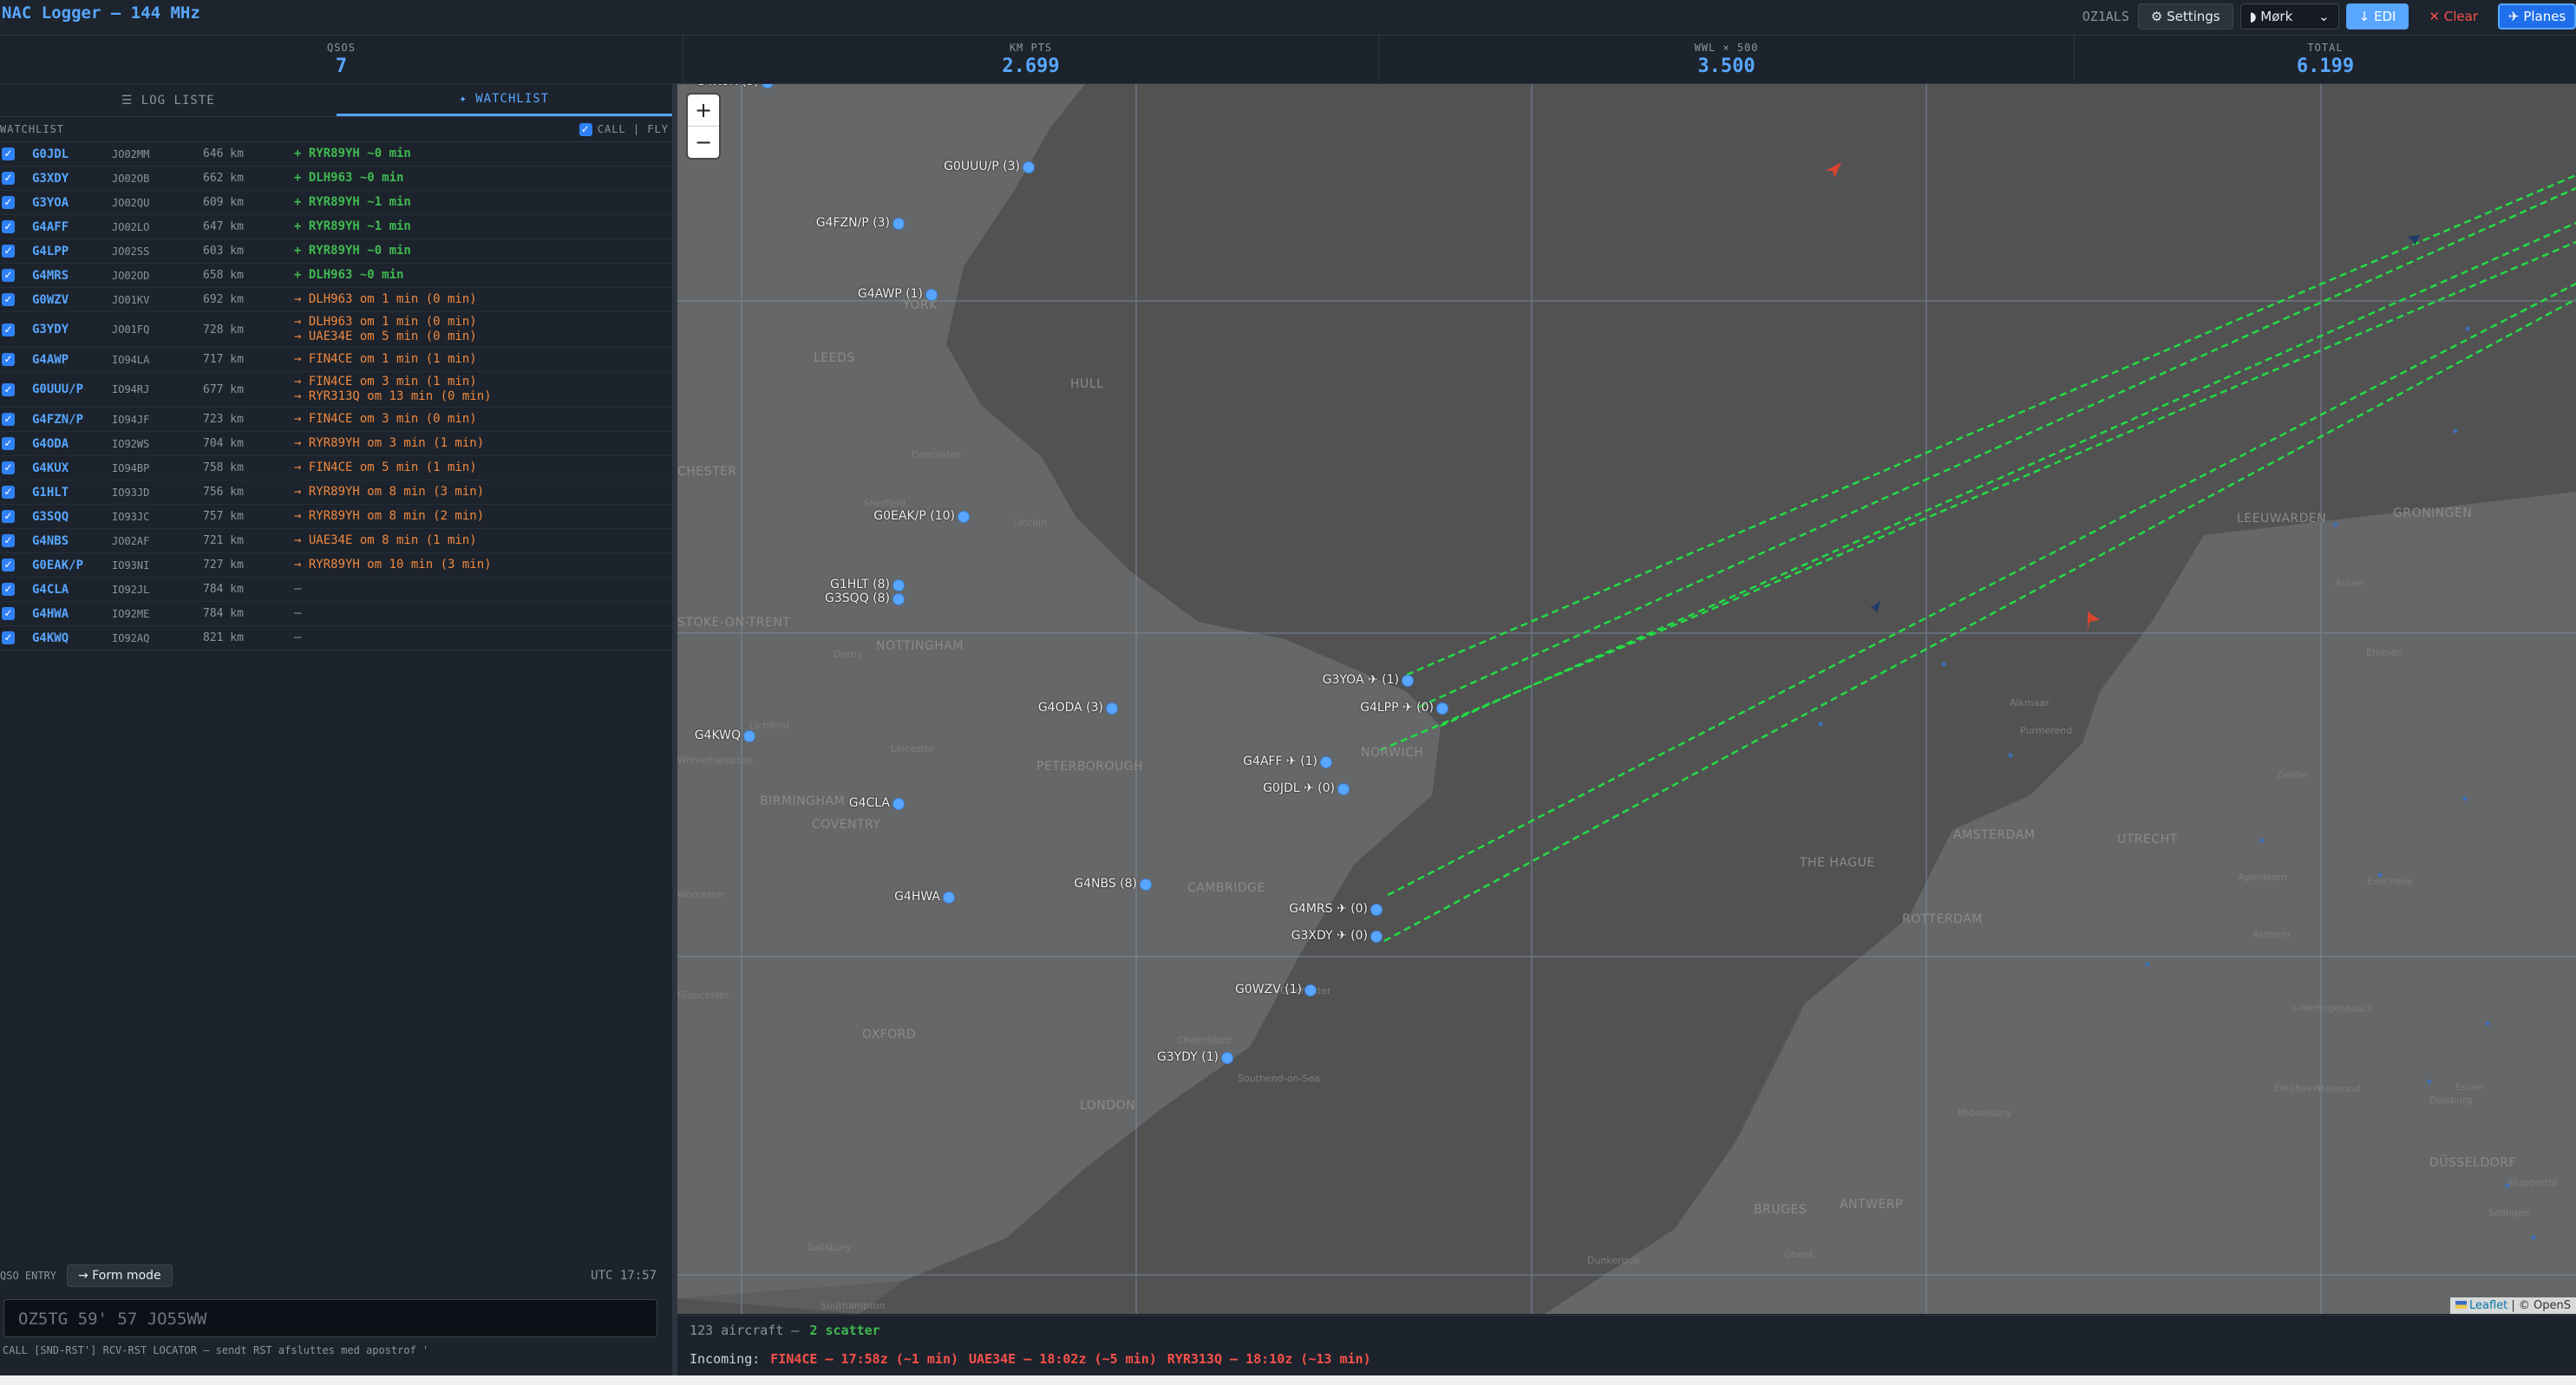 The image size is (2576, 1385). What do you see at coordinates (2185, 16) in the screenshot?
I see `settings-button: ⚙ Settings` at bounding box center [2185, 16].